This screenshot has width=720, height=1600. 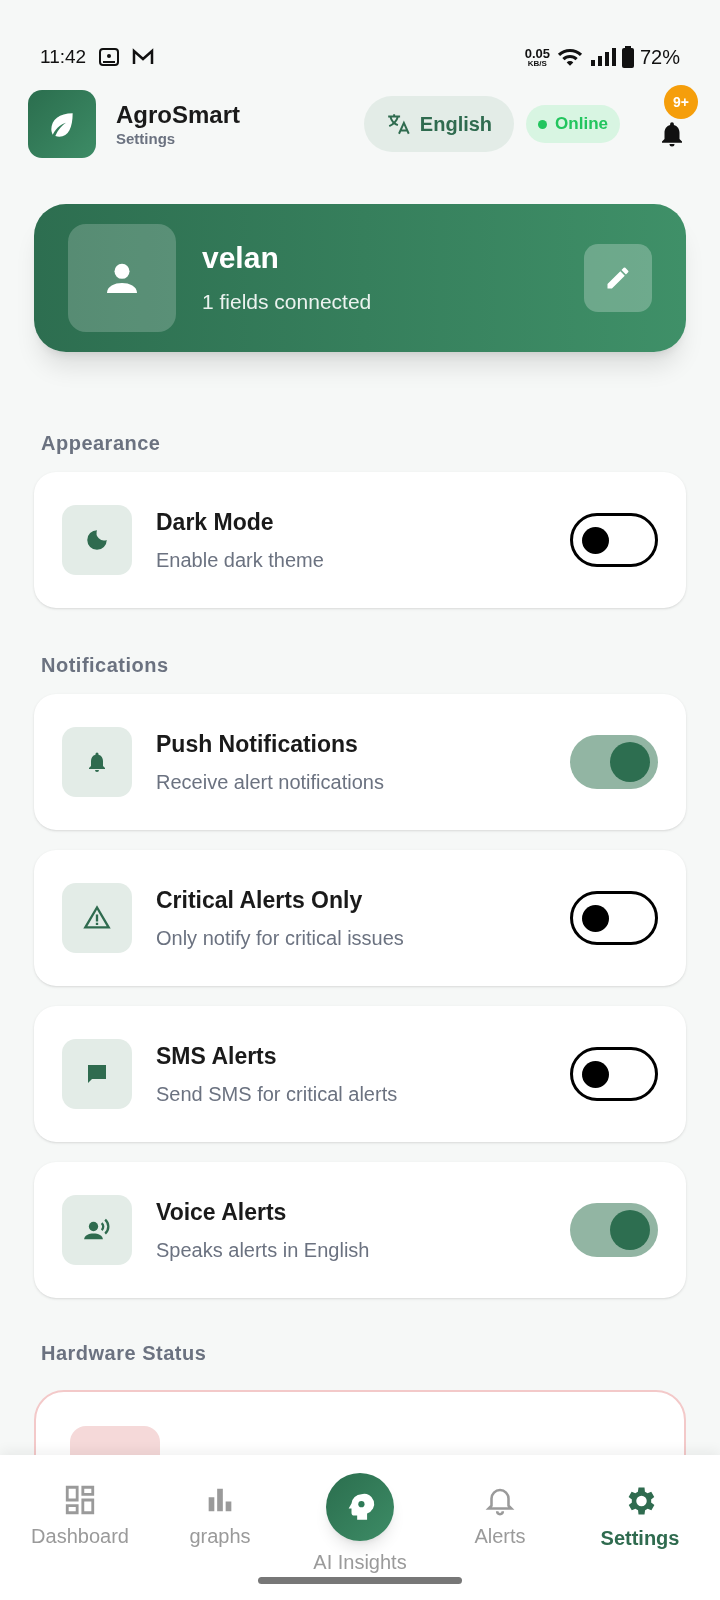 What do you see at coordinates (581, 124) in the screenshot?
I see `online-label: Online` at bounding box center [581, 124].